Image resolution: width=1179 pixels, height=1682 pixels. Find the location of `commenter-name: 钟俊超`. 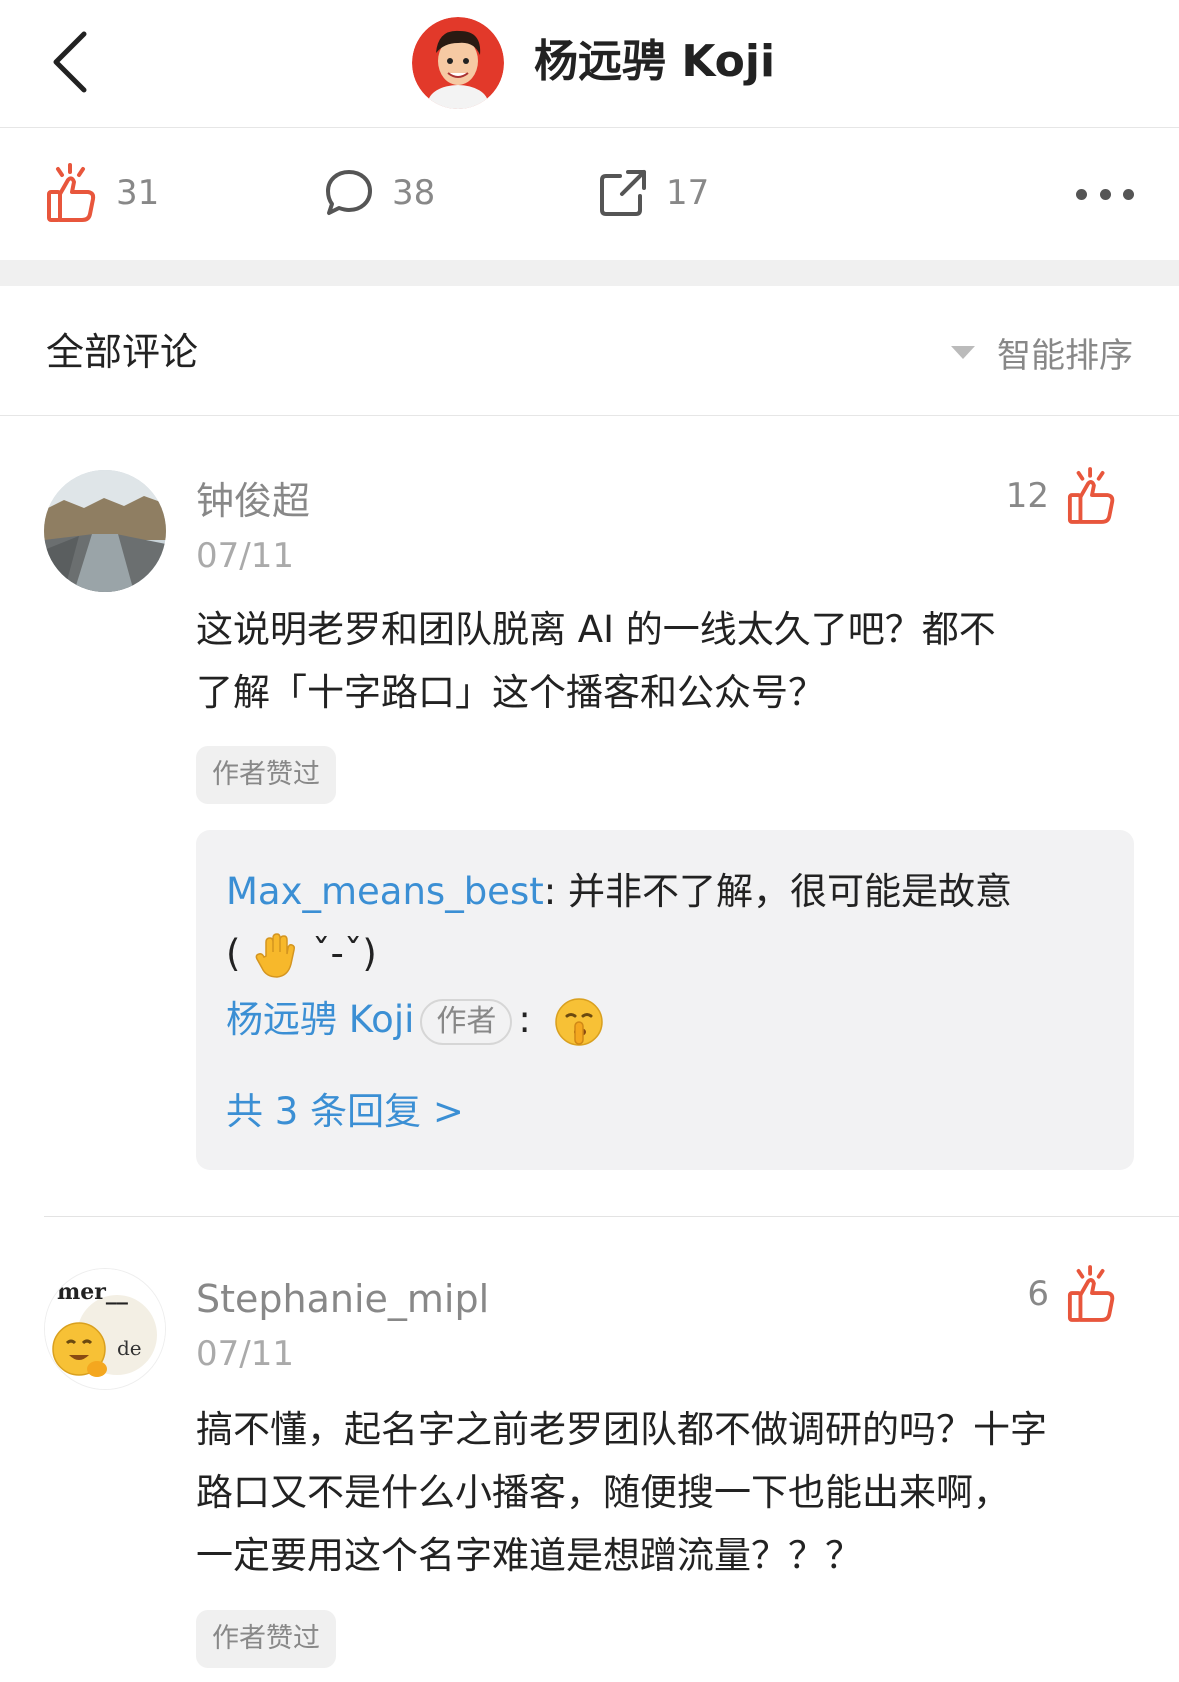

commenter-name: 钟俊超 is located at coordinates (253, 501).